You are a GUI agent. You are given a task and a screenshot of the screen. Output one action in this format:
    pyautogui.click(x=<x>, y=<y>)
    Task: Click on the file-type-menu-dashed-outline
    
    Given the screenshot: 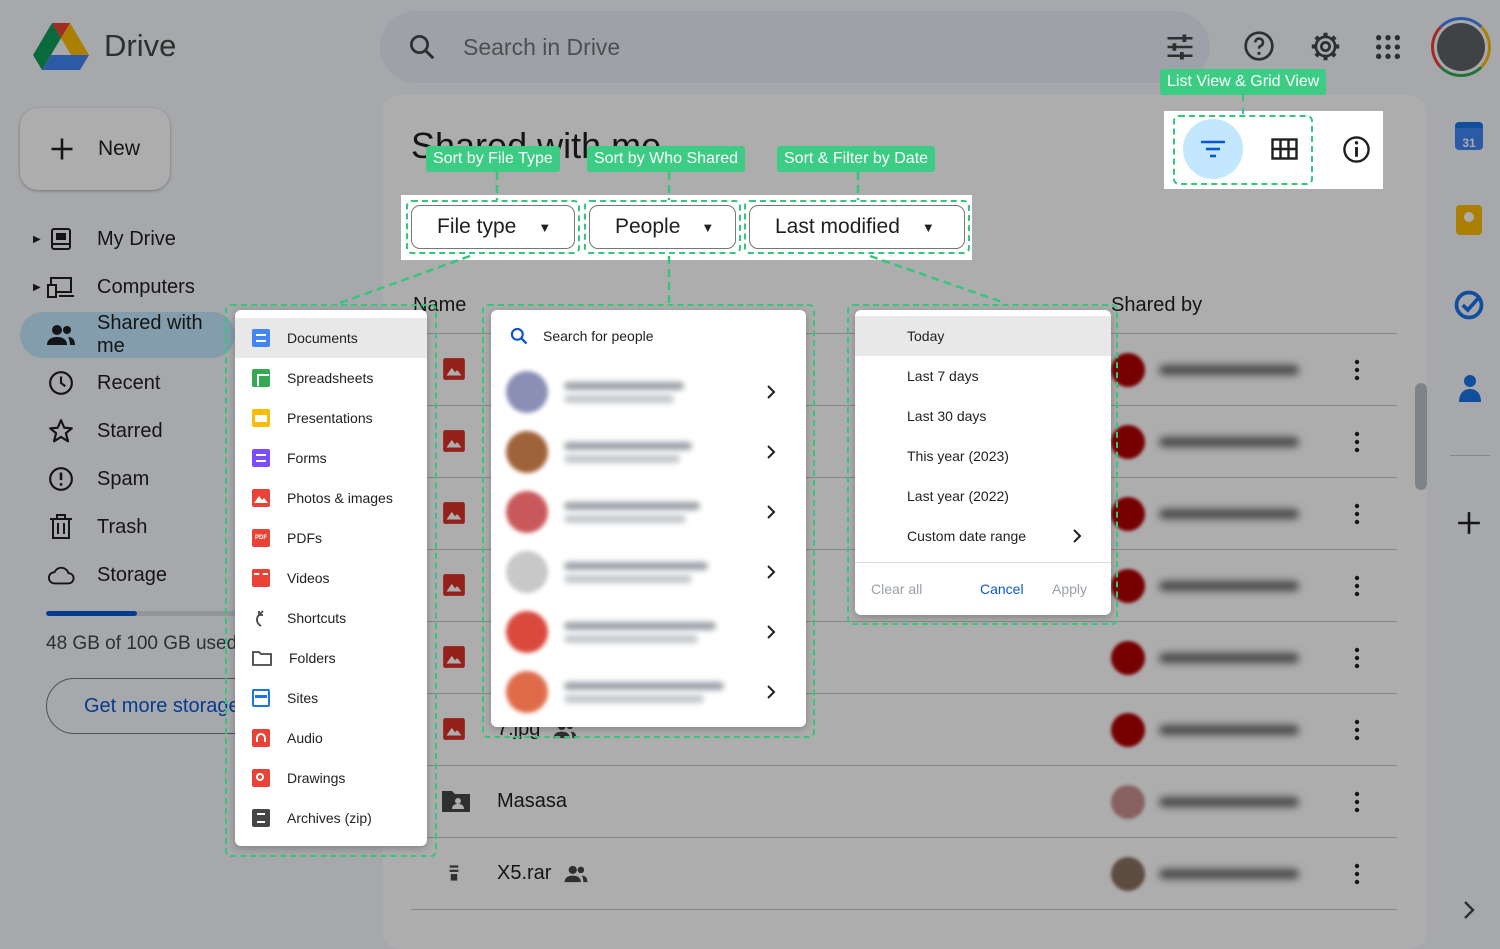 What is the action you would take?
    pyautogui.click(x=331, y=580)
    